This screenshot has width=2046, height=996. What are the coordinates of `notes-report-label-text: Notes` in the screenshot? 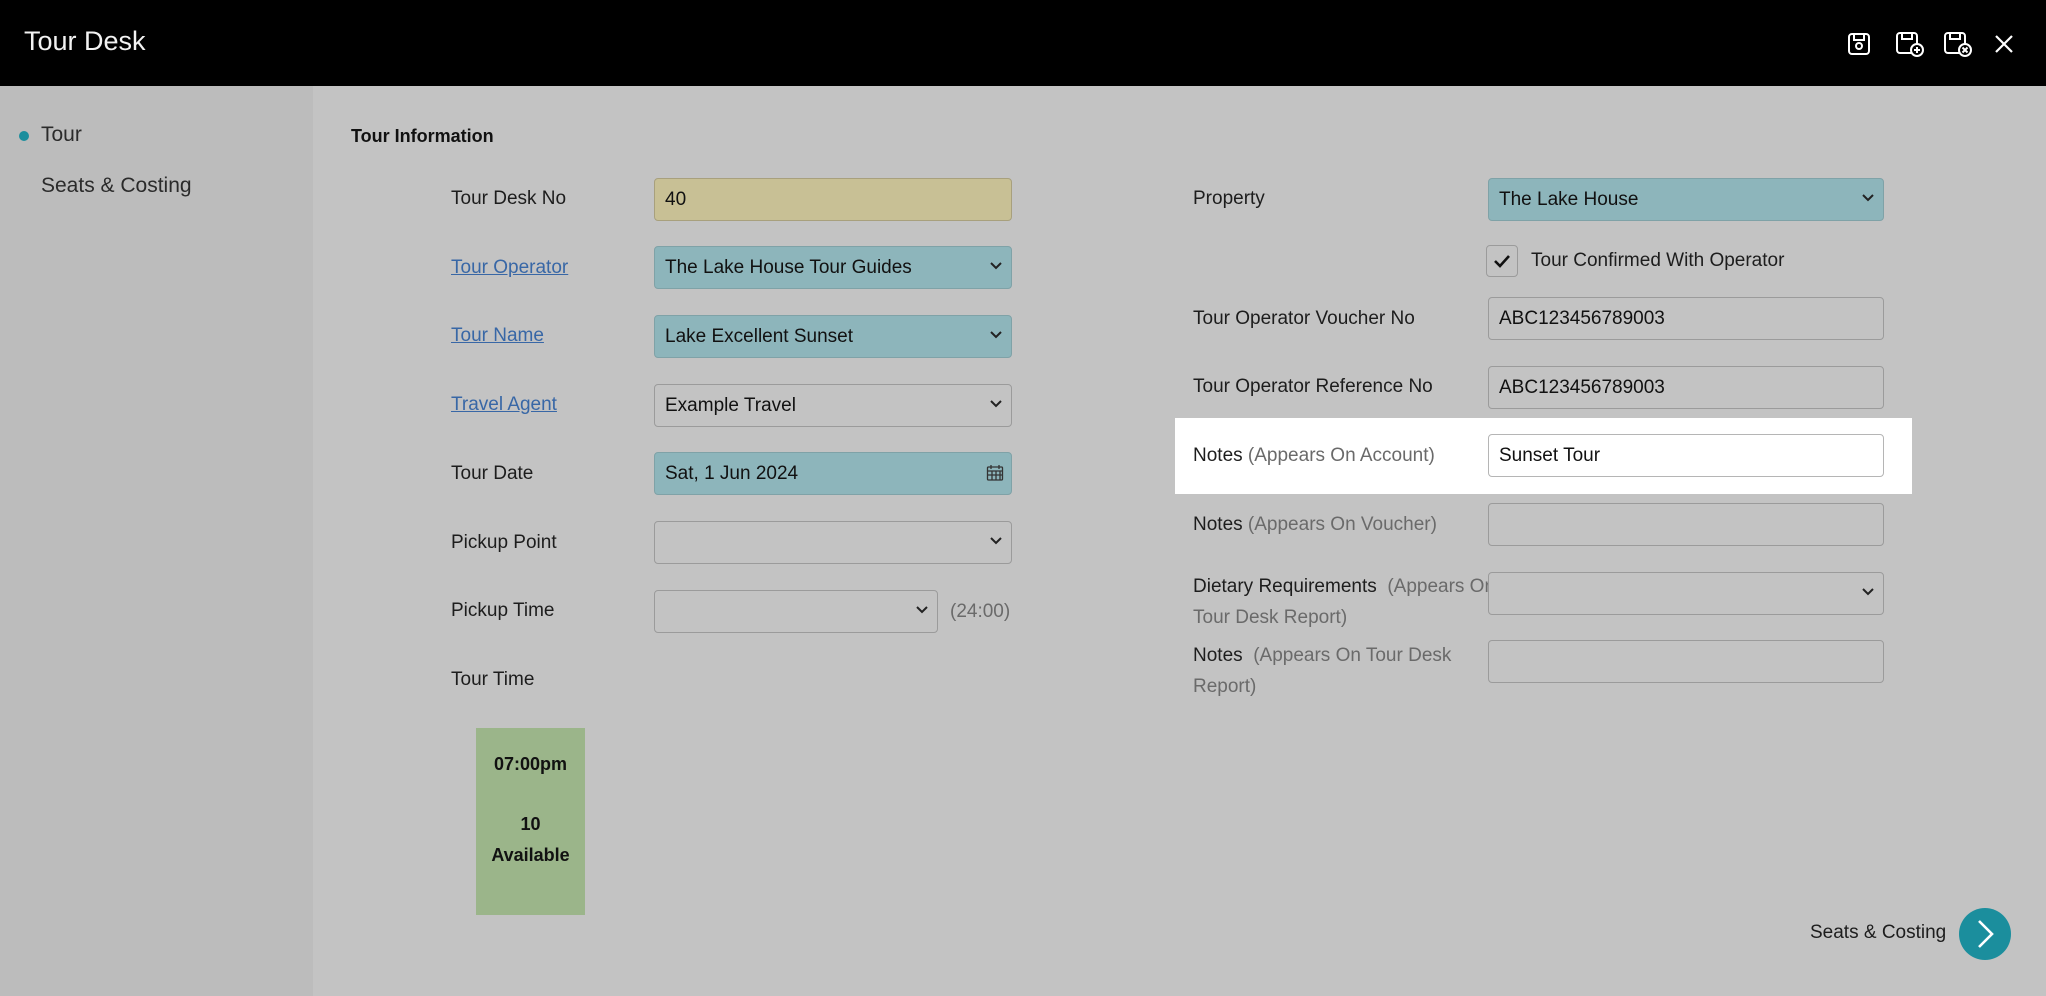 It's located at (1218, 655).